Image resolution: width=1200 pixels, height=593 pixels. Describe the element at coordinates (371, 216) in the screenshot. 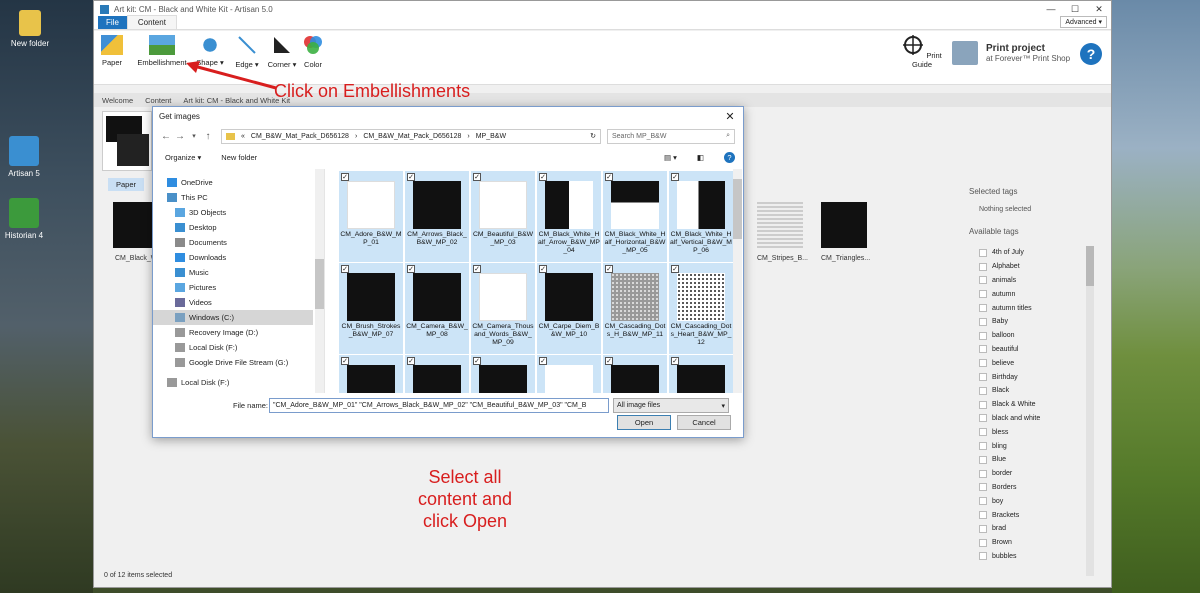

I see `file-item: ✓ CM_Adore_B&W_MP_01` at that location.